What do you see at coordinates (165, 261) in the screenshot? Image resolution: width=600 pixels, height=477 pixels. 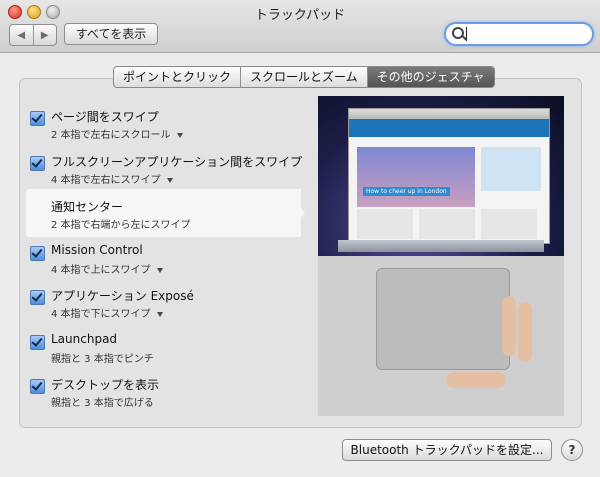 I see `gesture-item-mission-control: Mission Control 4 本指で上にスワイプ` at bounding box center [165, 261].